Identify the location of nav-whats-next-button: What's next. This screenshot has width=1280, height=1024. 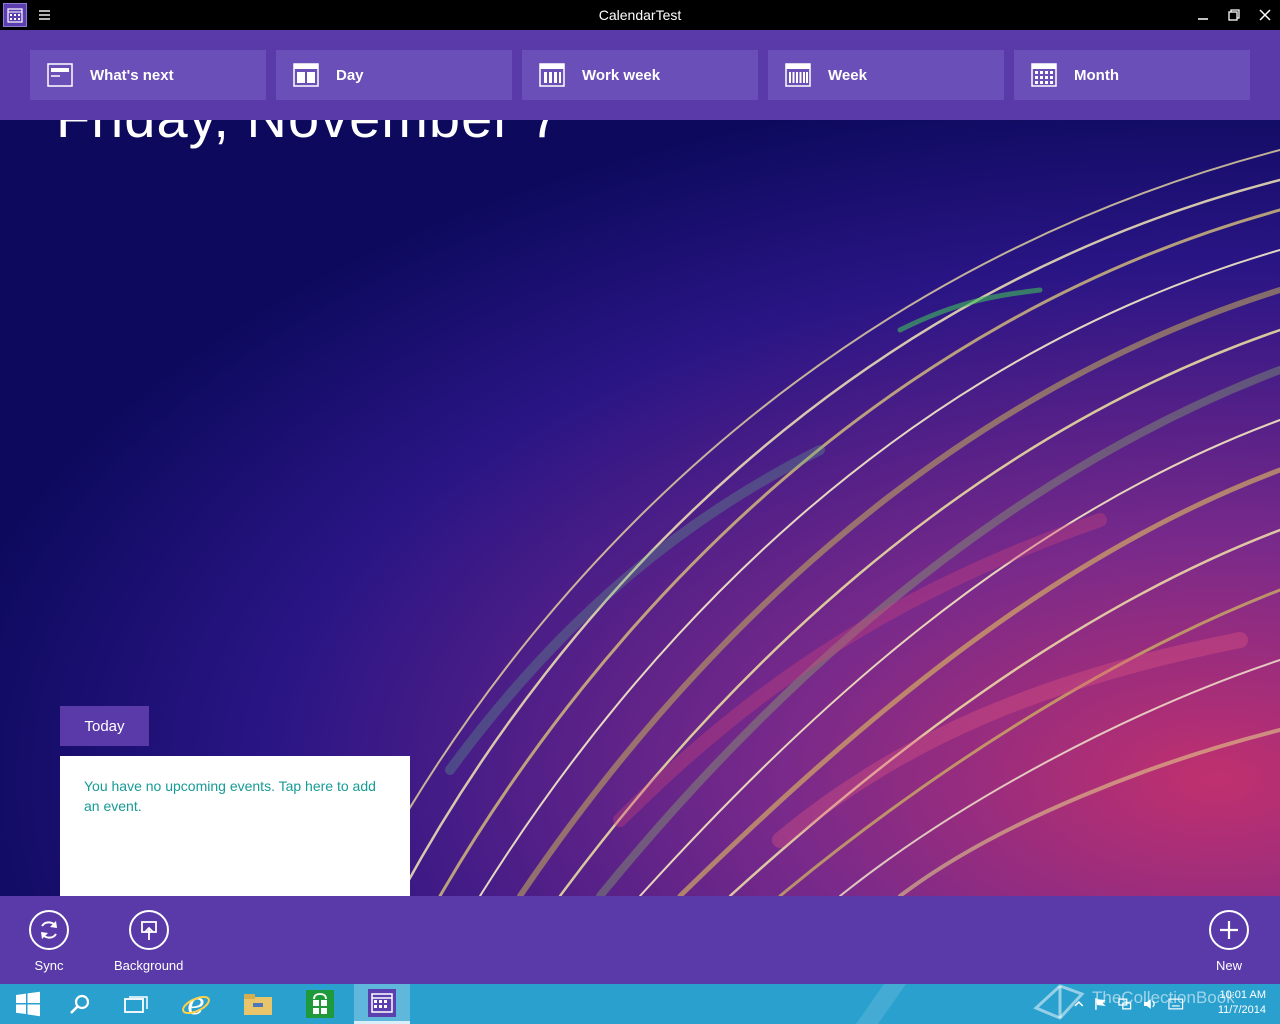
(148, 75).